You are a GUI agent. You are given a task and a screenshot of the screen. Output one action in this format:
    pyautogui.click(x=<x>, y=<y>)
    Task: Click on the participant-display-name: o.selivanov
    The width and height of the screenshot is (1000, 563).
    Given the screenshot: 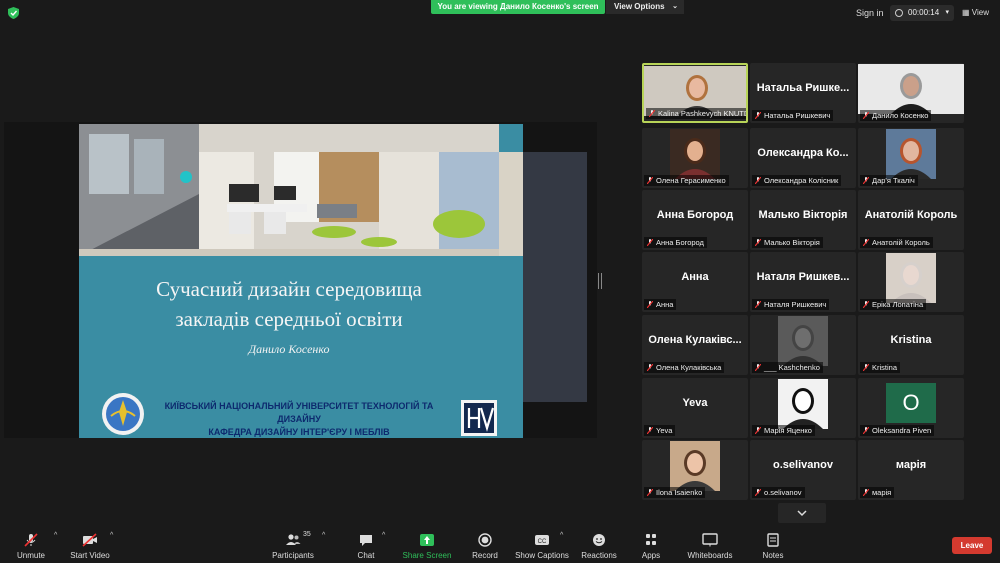 What is the action you would take?
    pyautogui.click(x=803, y=465)
    